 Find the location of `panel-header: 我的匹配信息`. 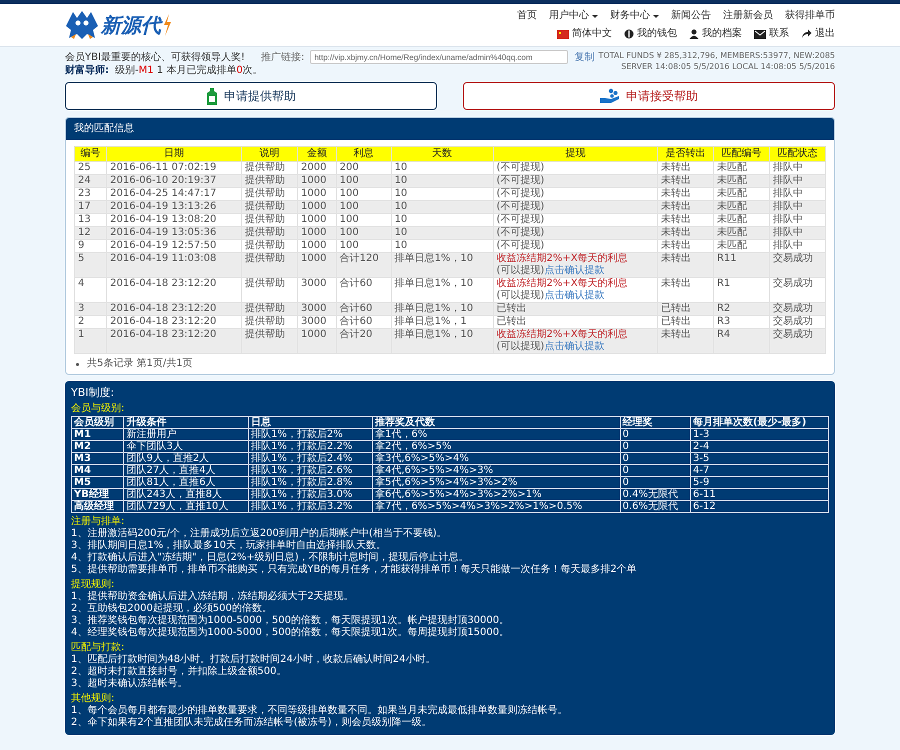

panel-header: 我的匹配信息 is located at coordinates (450, 129).